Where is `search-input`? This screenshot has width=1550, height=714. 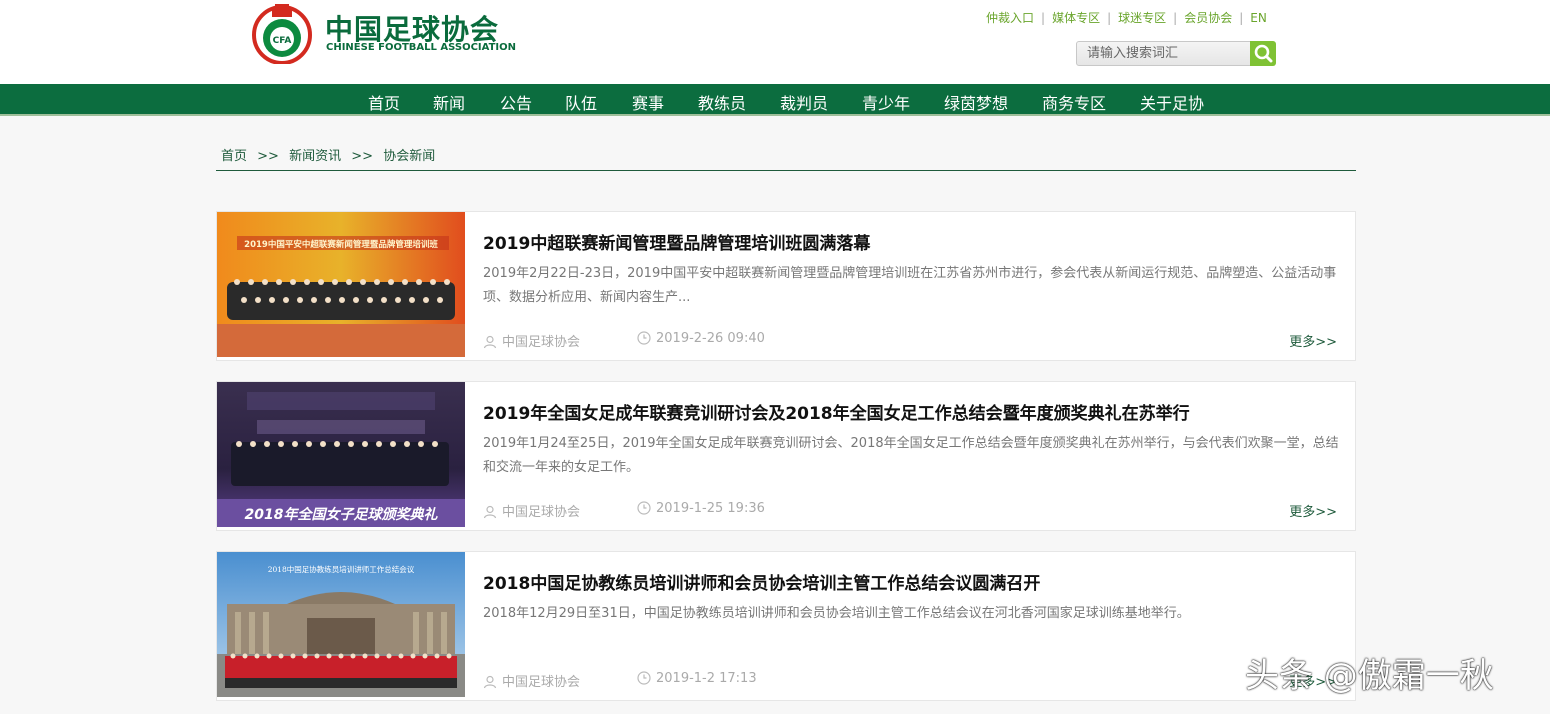 search-input is located at coordinates (1163, 53).